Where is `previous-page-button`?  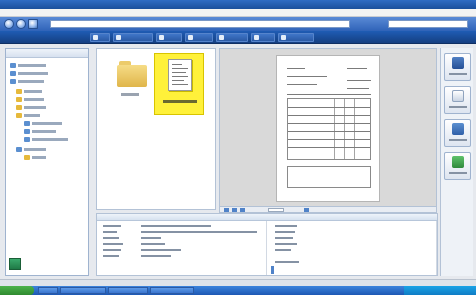 previous-page-button is located at coordinates (234, 210).